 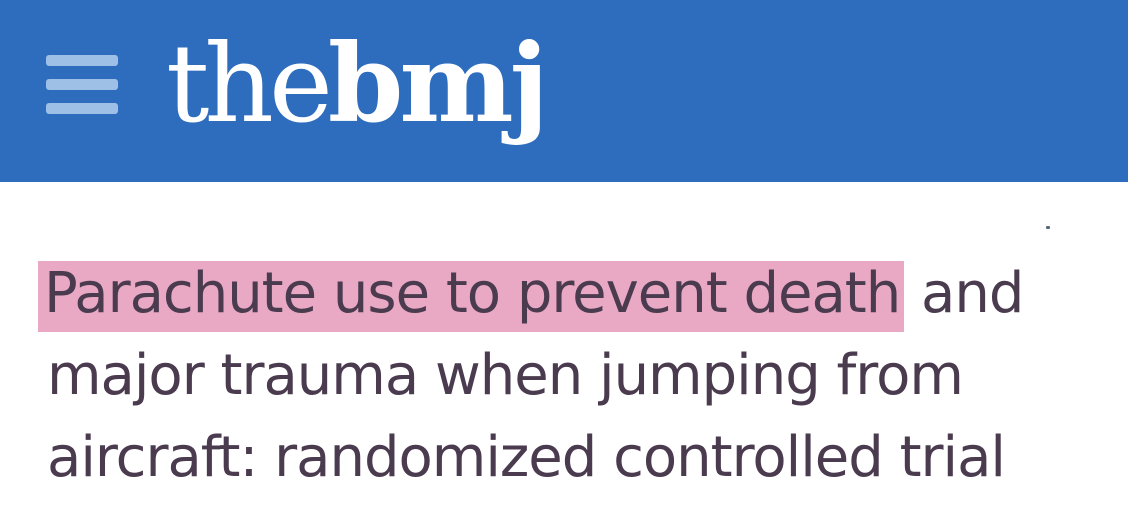 I want to click on menu-bar-top, so click(x=82, y=60).